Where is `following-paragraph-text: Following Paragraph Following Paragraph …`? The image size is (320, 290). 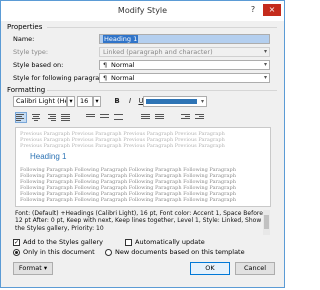
following-paragraph-text: Following Paragraph Following Paragraph … is located at coordinates (128, 200).